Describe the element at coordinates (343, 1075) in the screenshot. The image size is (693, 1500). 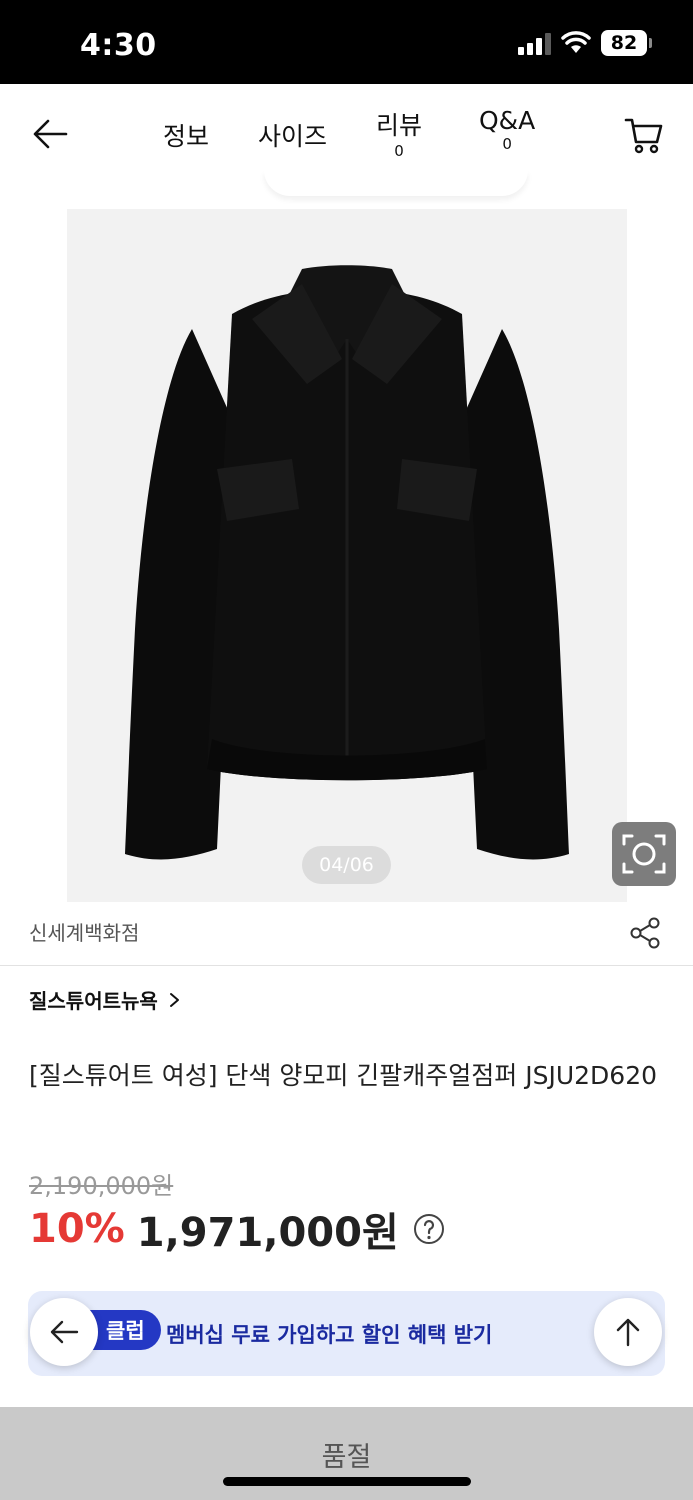
I see `product-title: [질스튜어트 여성] 단색 양모피 긴팔캐주얼점퍼 JSJU2D620` at that location.